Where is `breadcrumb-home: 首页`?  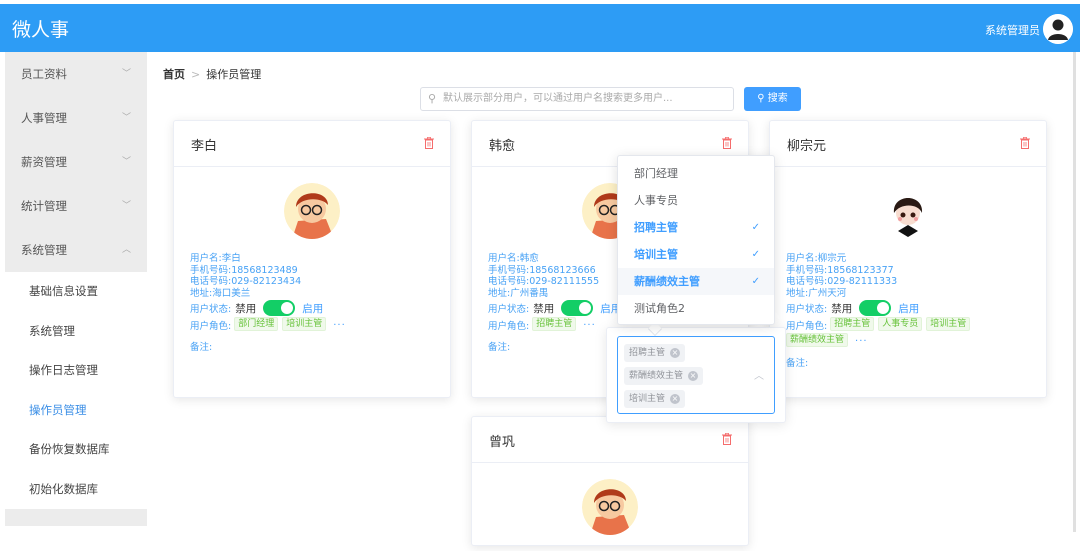 breadcrumb-home: 首页 is located at coordinates (174, 74).